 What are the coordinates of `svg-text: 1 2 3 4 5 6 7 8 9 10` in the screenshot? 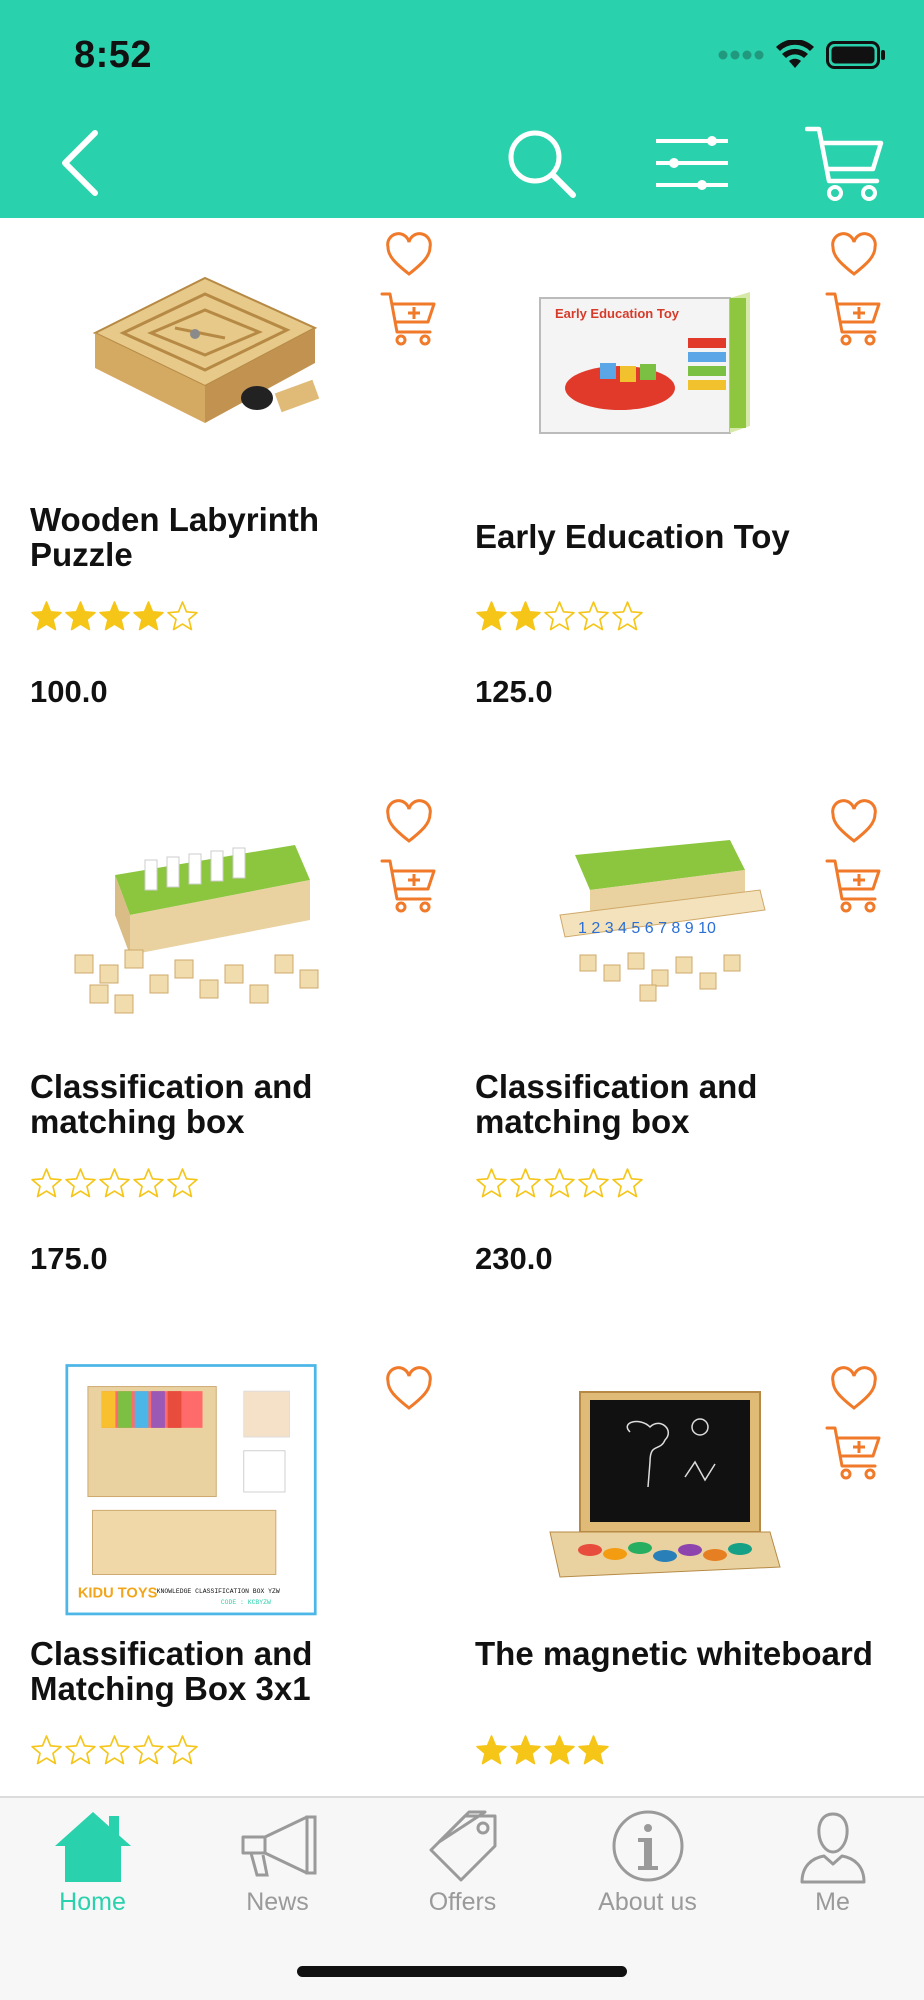 It's located at (647, 928).